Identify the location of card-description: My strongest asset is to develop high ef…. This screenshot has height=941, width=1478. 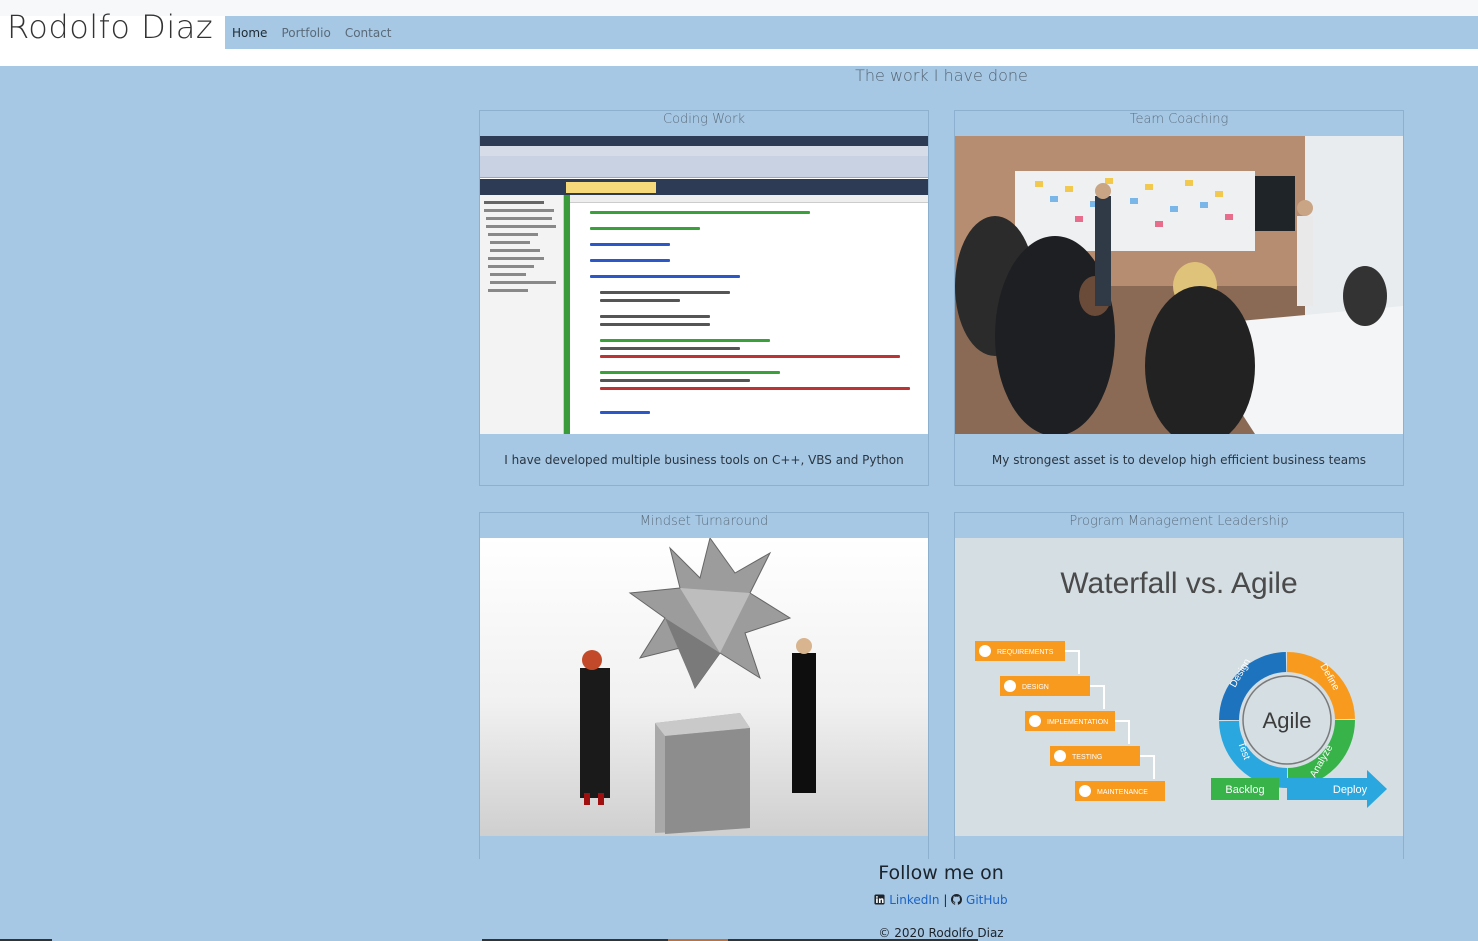
(1179, 460).